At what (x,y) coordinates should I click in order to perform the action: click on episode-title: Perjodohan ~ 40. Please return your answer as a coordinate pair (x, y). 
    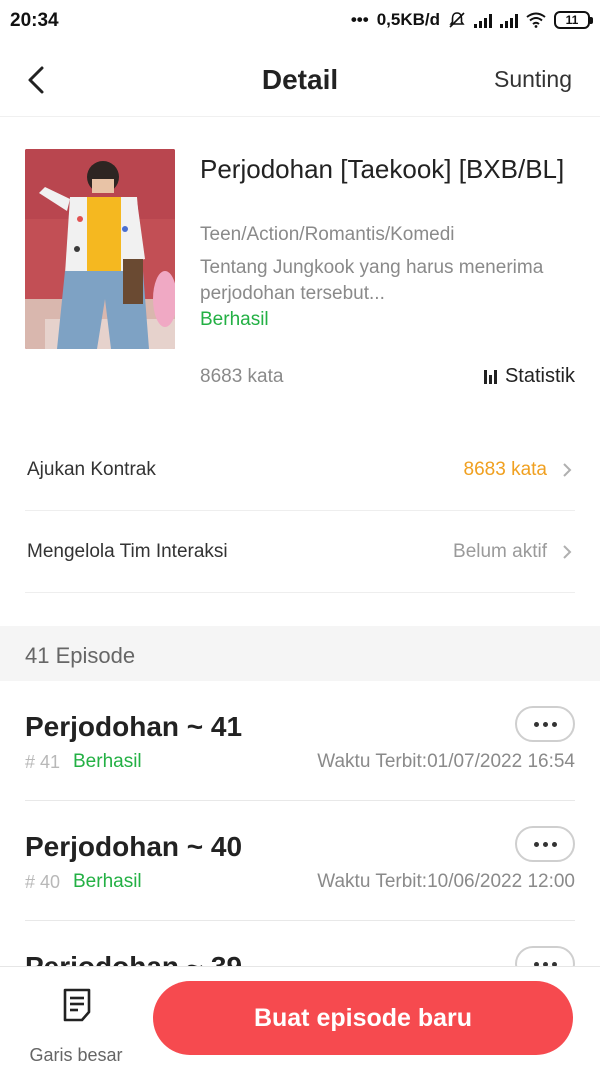
    Looking at the image, I should click on (134, 846).